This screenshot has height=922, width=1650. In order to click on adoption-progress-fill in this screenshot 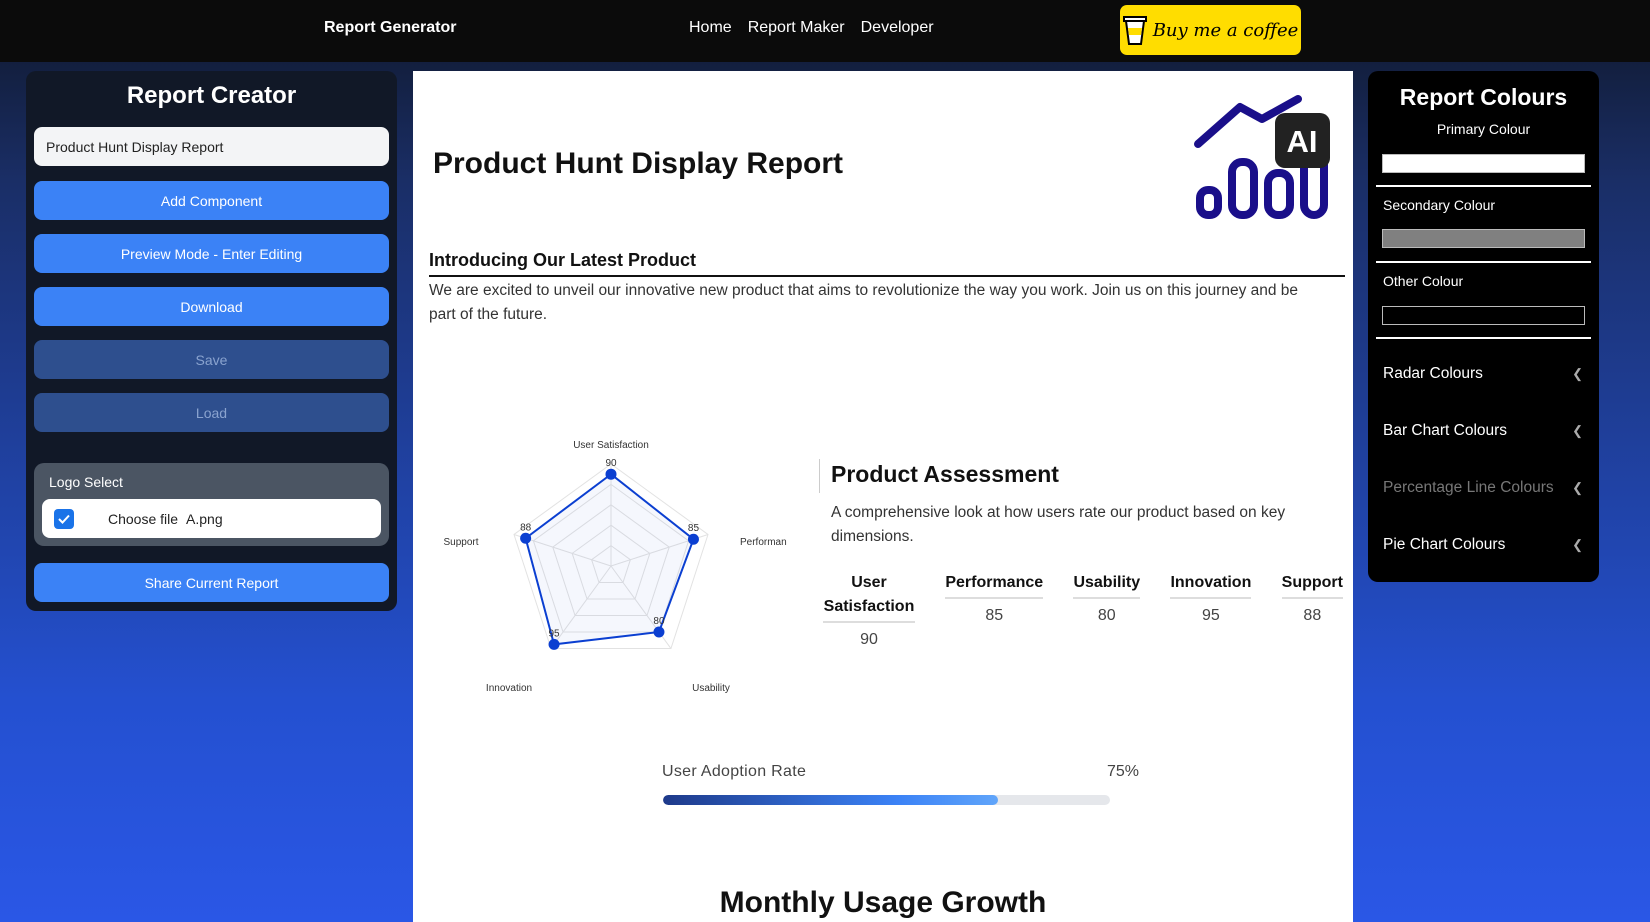, I will do `click(831, 800)`.